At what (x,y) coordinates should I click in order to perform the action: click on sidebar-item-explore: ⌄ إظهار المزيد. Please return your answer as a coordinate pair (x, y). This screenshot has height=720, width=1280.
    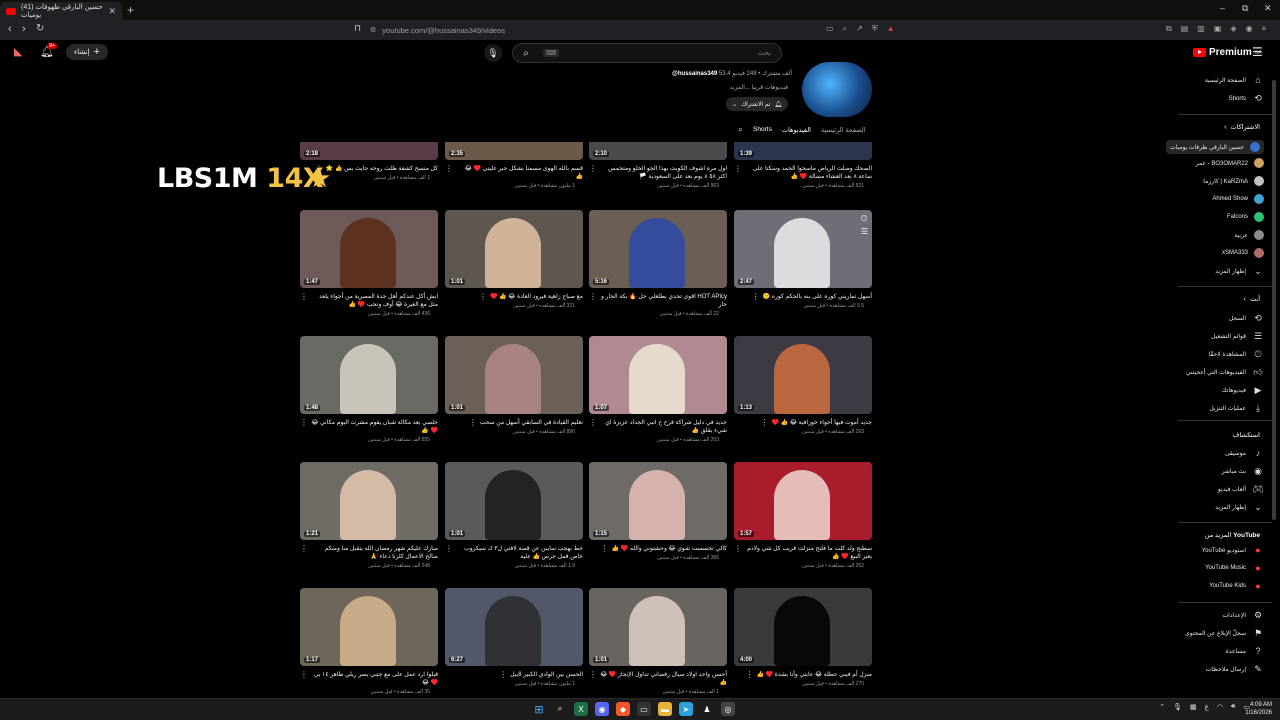
    Looking at the image, I should click on (1239, 507).